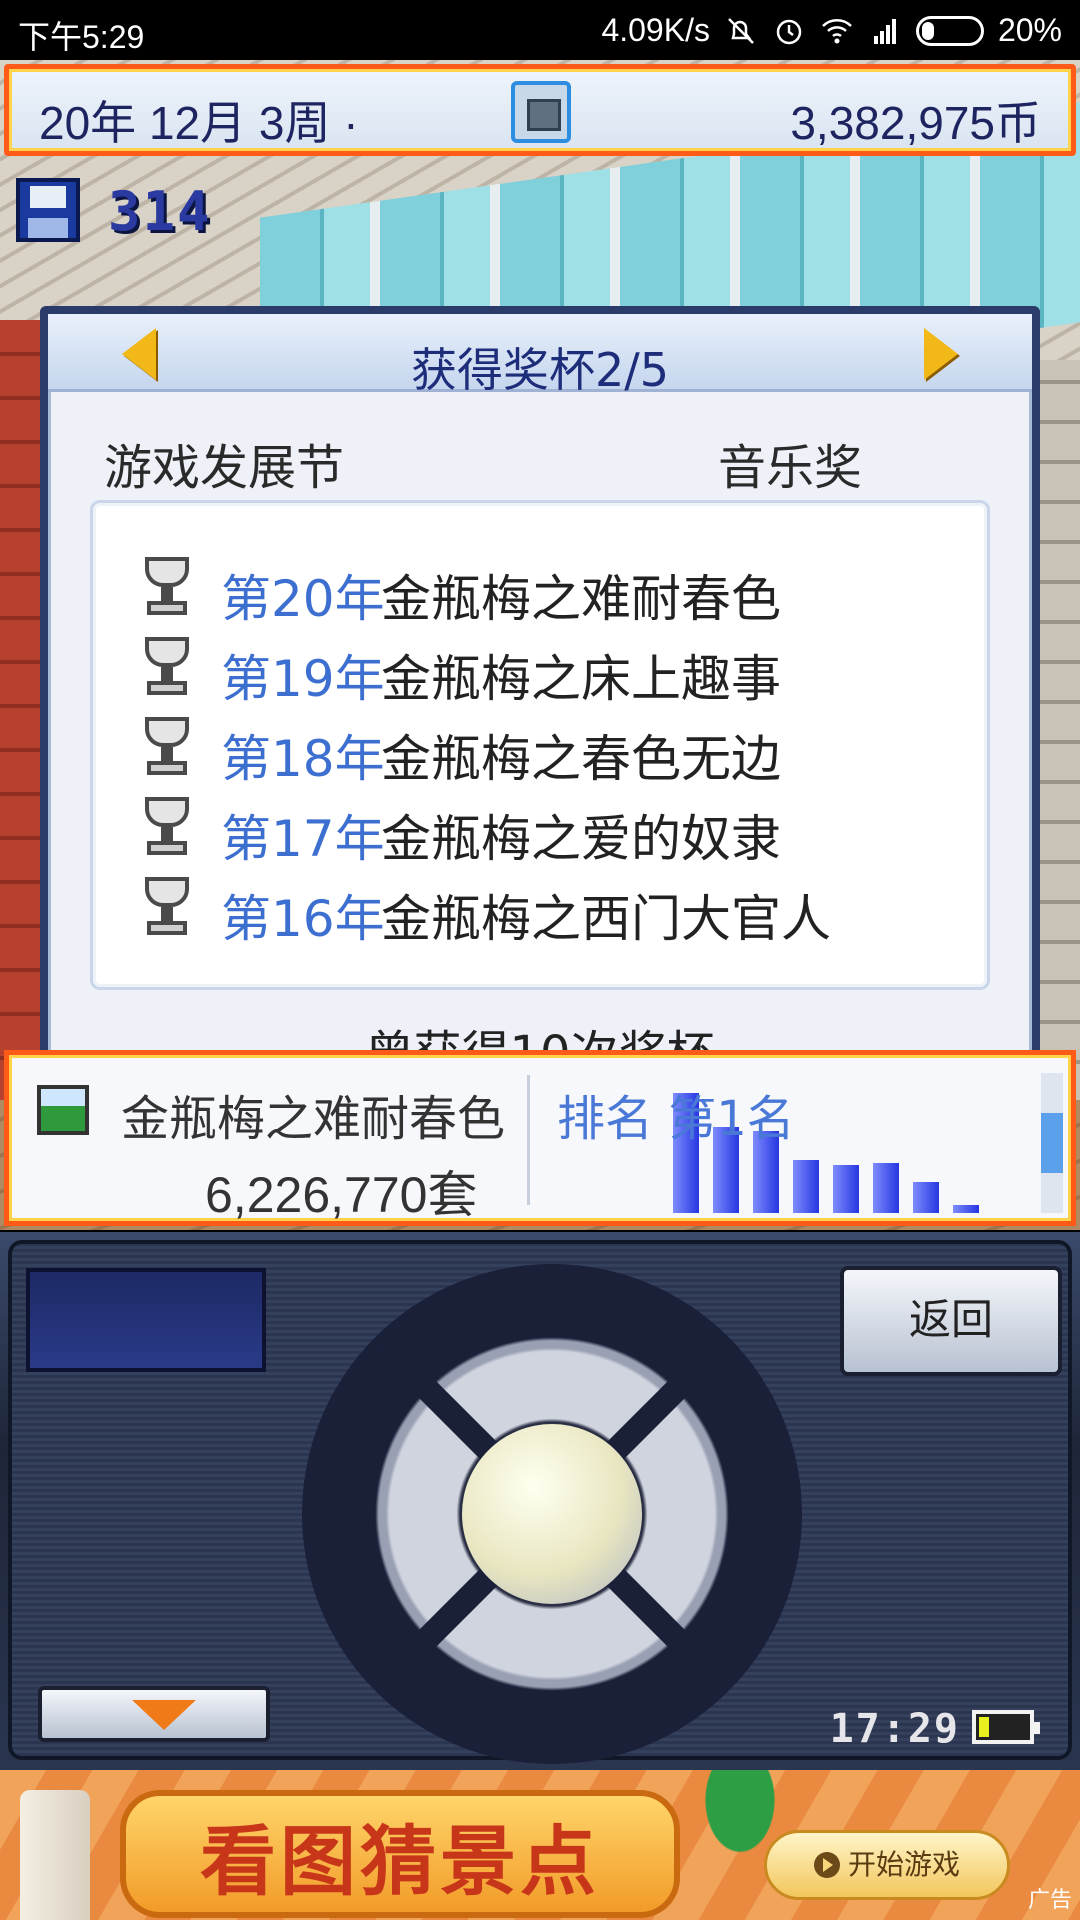  I want to click on sales-units: 6,226,770套, so click(341, 1195).